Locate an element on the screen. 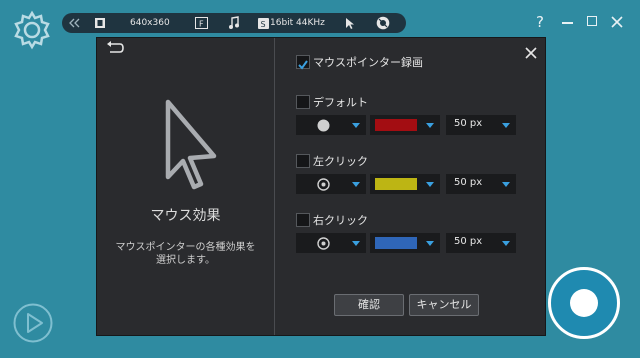  music-note-icon is located at coordinates (234, 23).